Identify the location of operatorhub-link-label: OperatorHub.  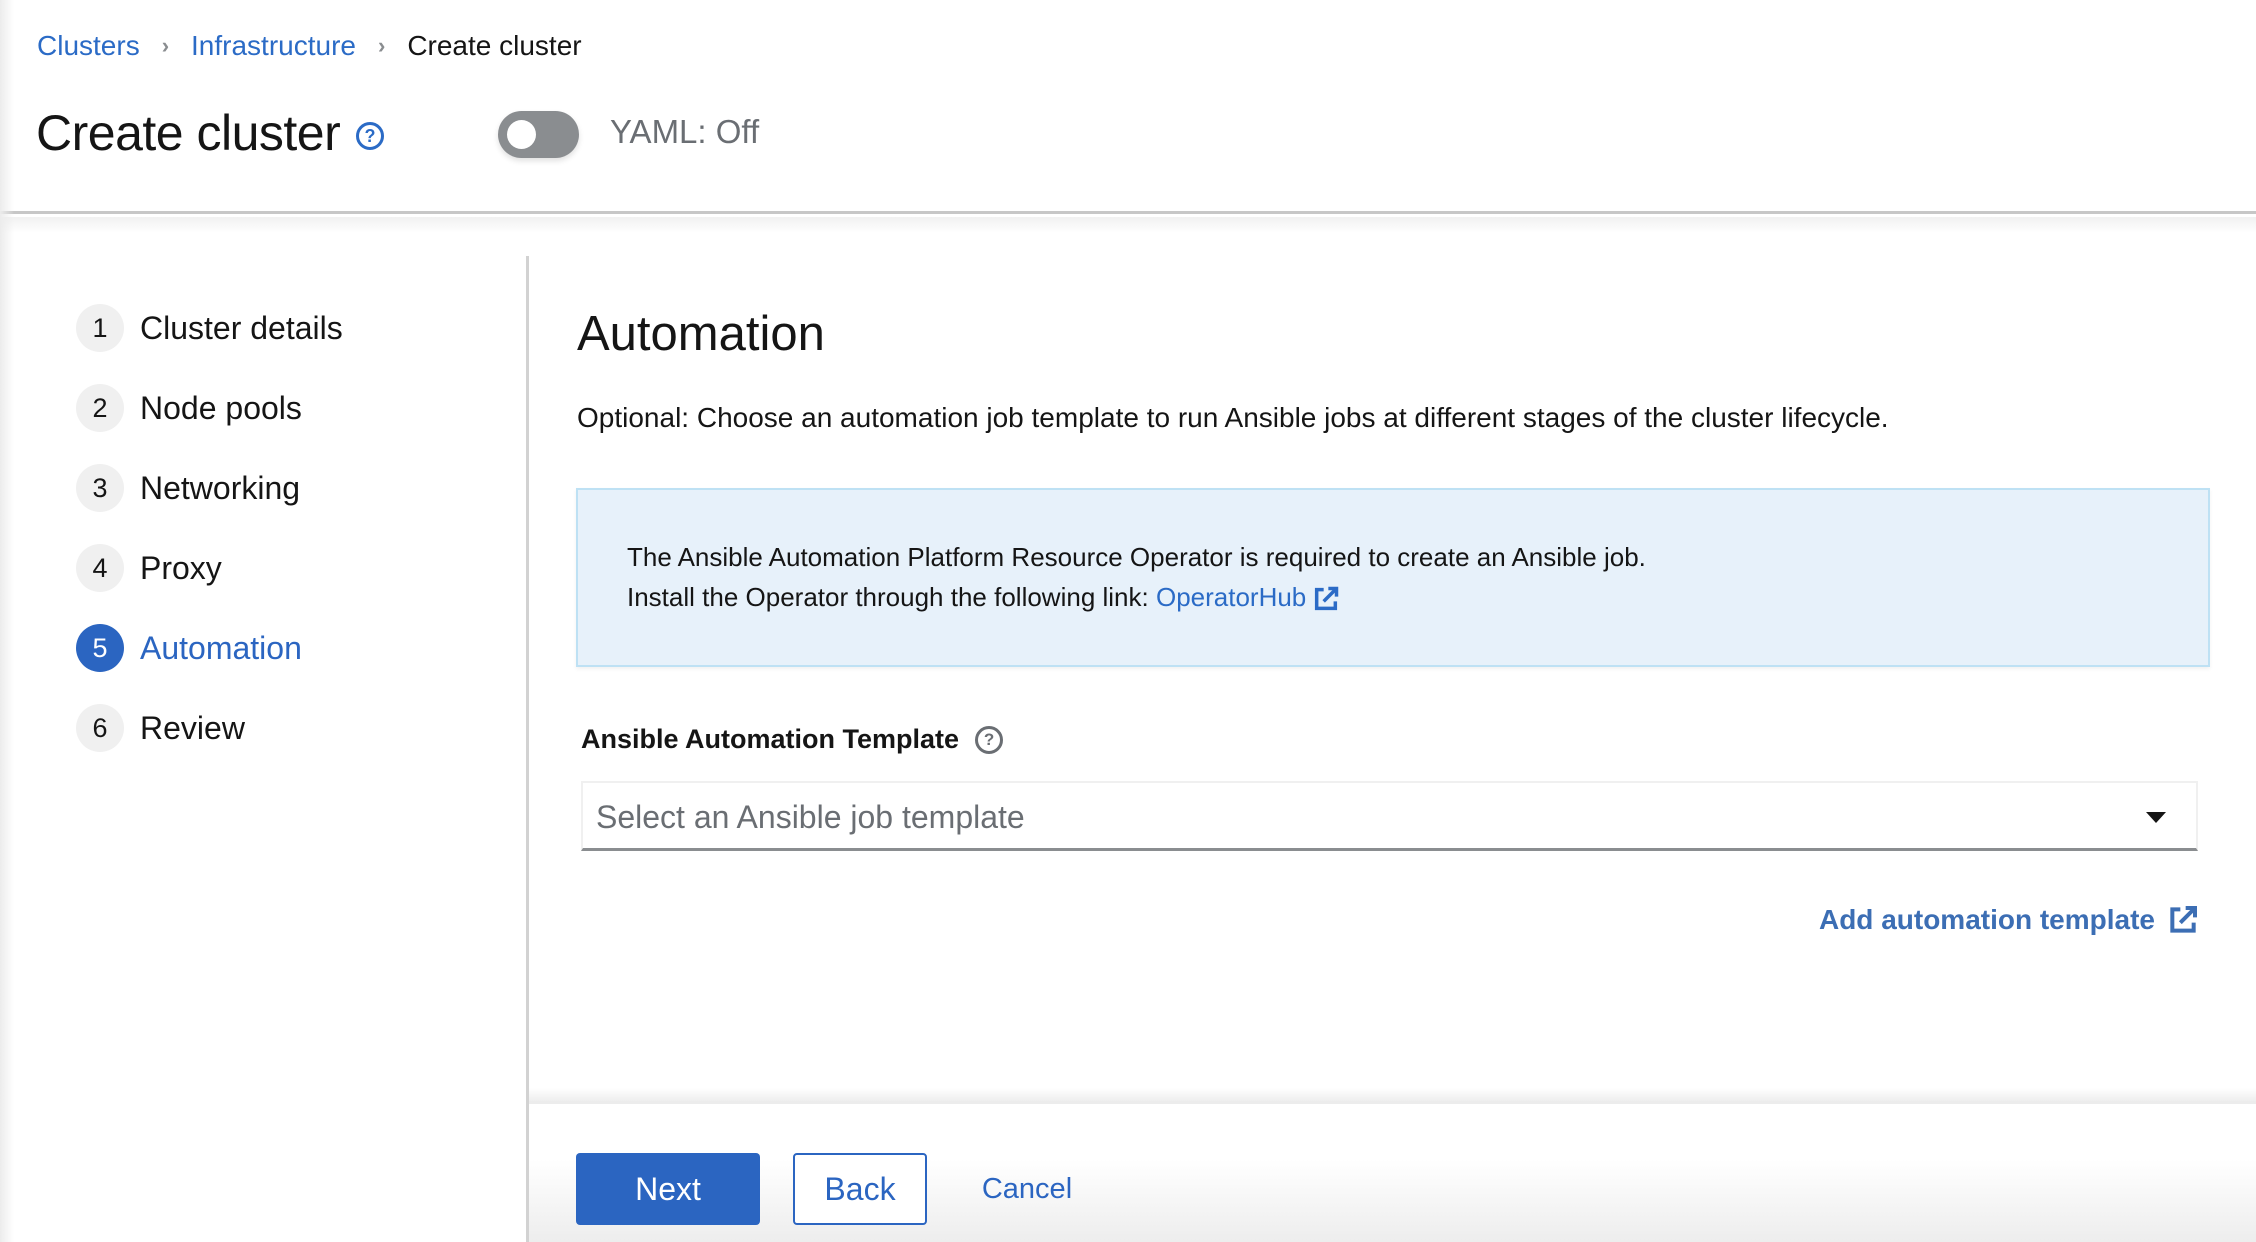
(1231, 597).